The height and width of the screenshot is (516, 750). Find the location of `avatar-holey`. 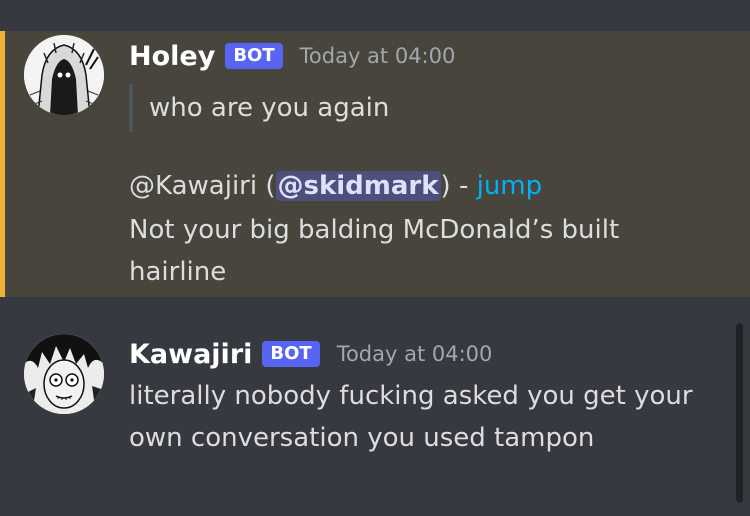

avatar-holey is located at coordinates (64, 75).